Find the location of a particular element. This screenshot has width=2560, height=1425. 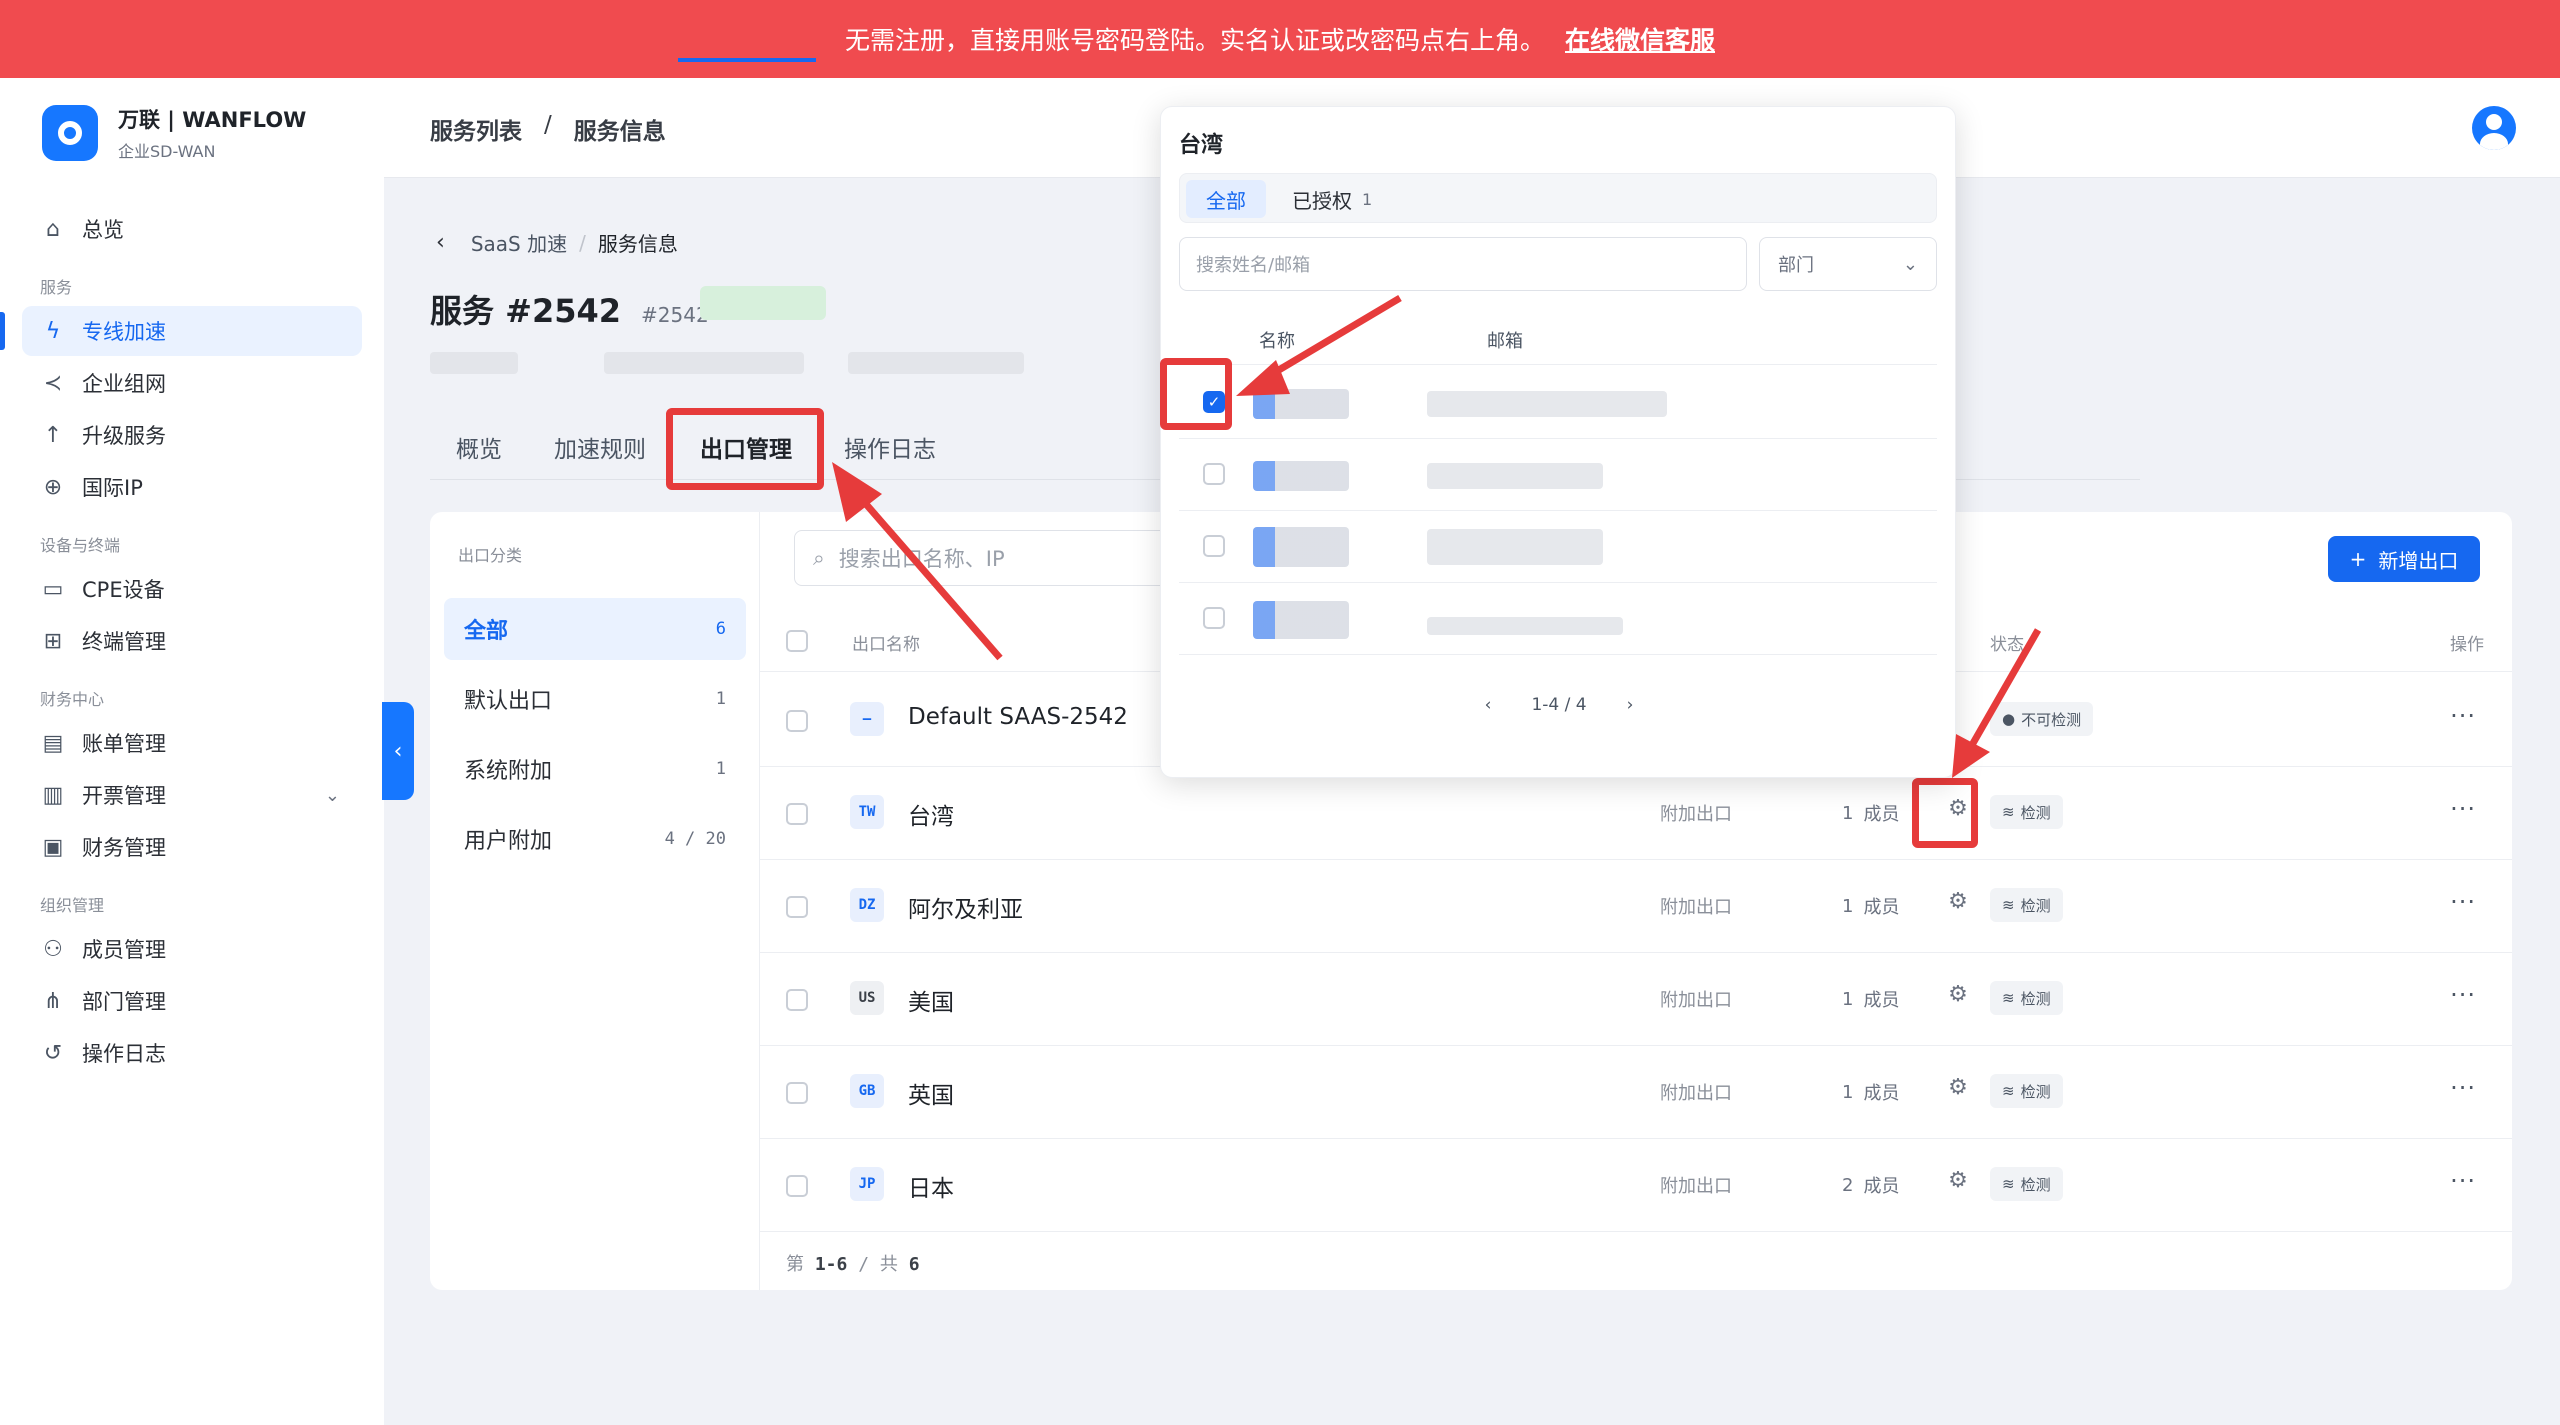

sidebar-item-departments: ⋔ 部门管理 is located at coordinates (192, 1001).